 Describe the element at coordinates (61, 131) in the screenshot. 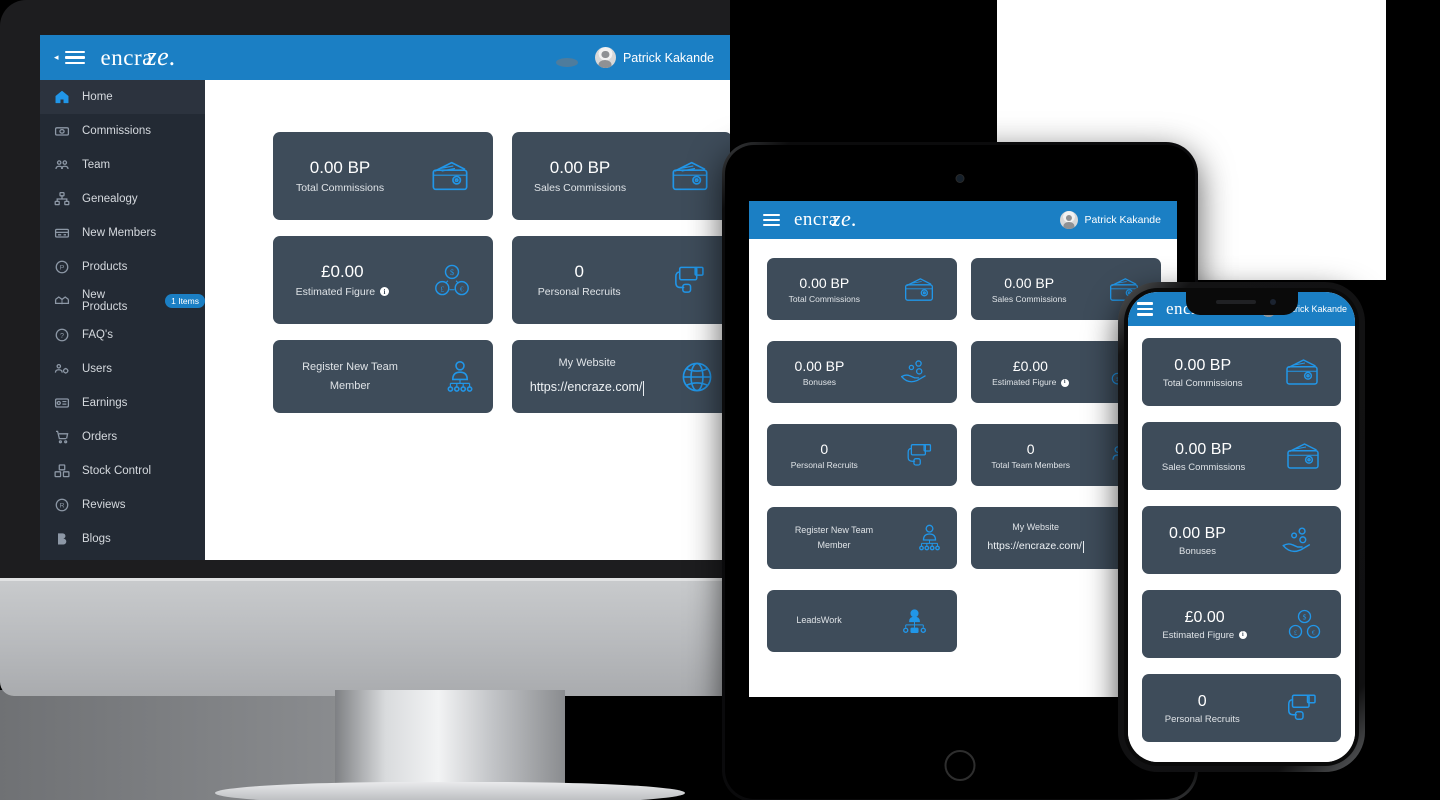

I see `money-icon` at that location.